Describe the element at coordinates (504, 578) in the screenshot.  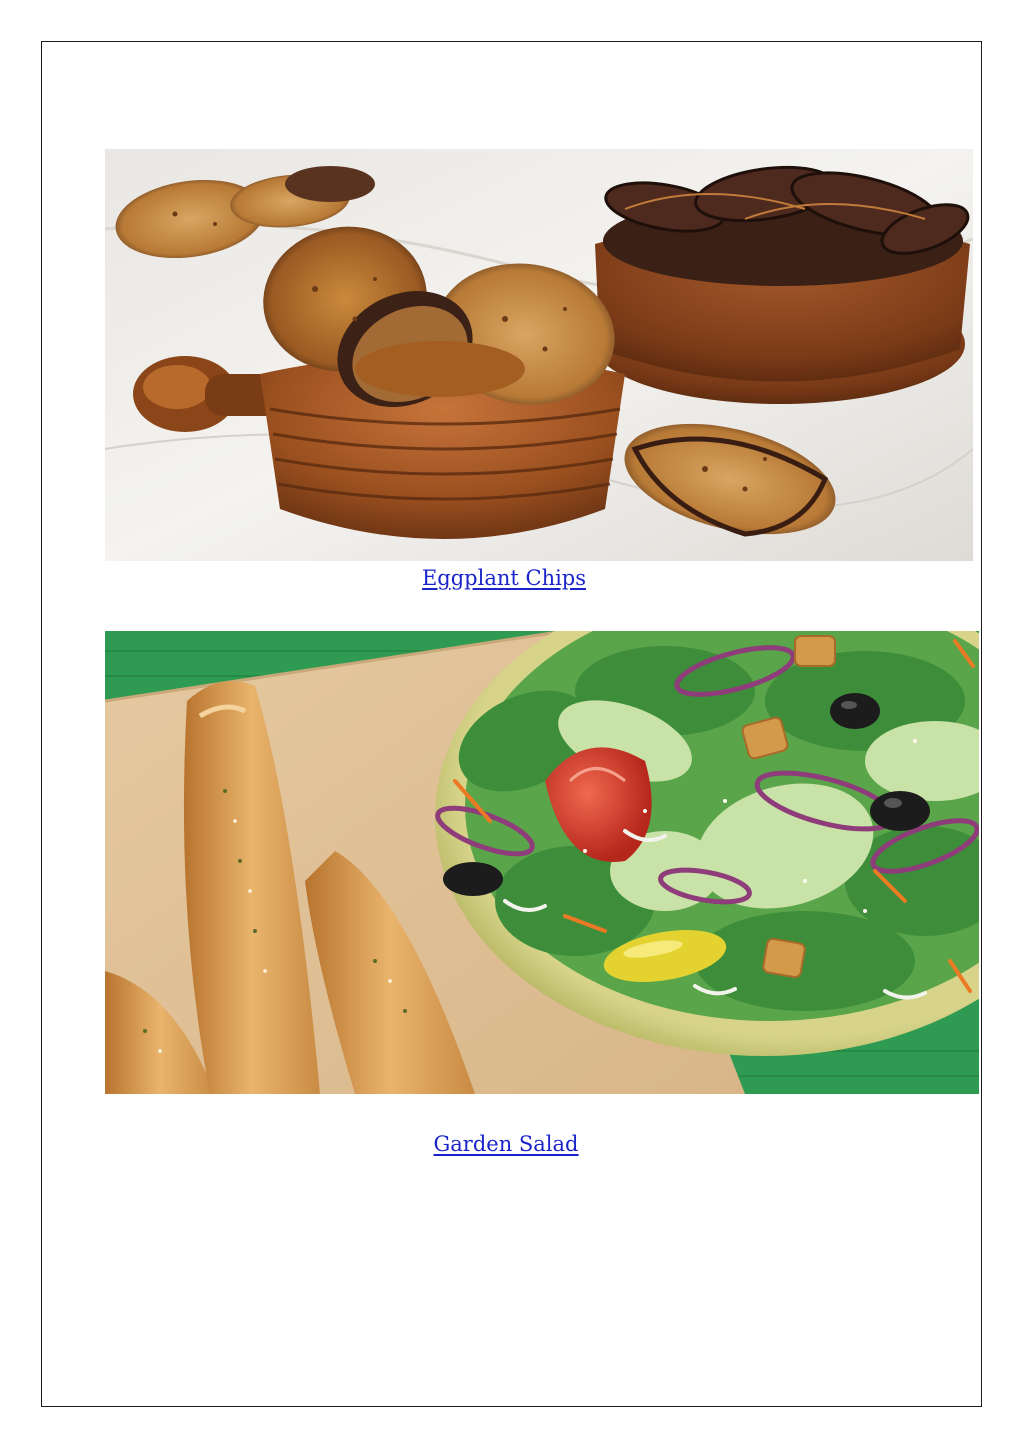
I see `eggplant-chips-link: Eggplant Chips` at that location.